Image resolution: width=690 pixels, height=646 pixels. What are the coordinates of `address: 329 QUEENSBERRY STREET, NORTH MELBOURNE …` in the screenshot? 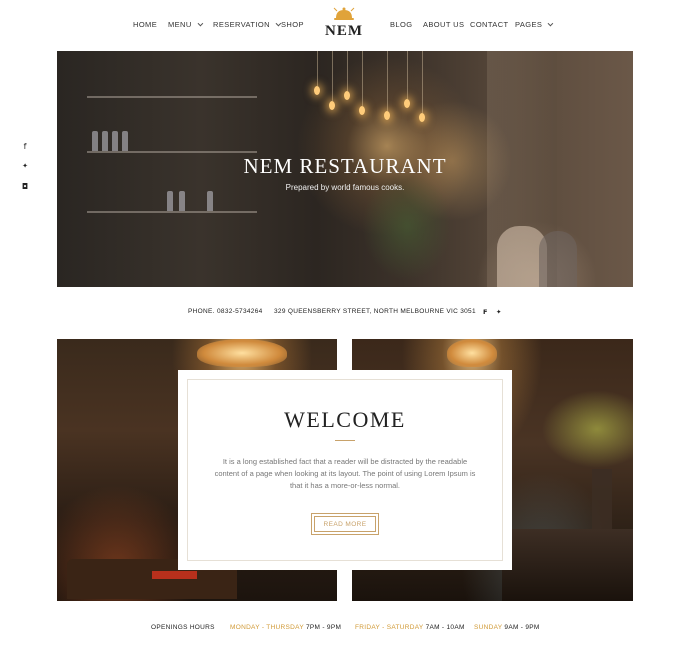 It's located at (375, 311).